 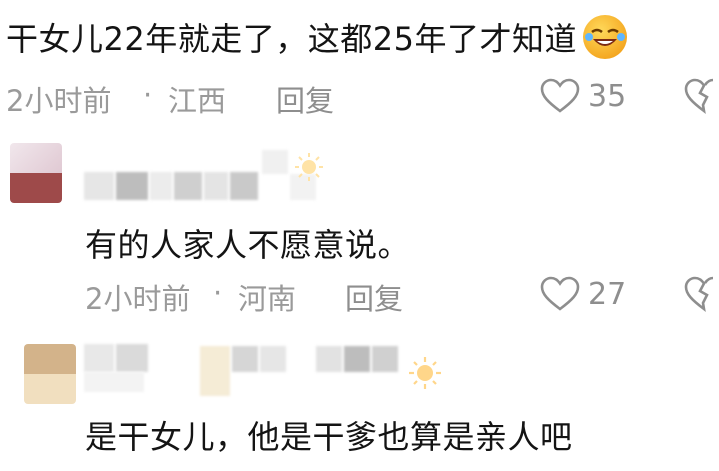 I want to click on like-count: 35, so click(x=607, y=96).